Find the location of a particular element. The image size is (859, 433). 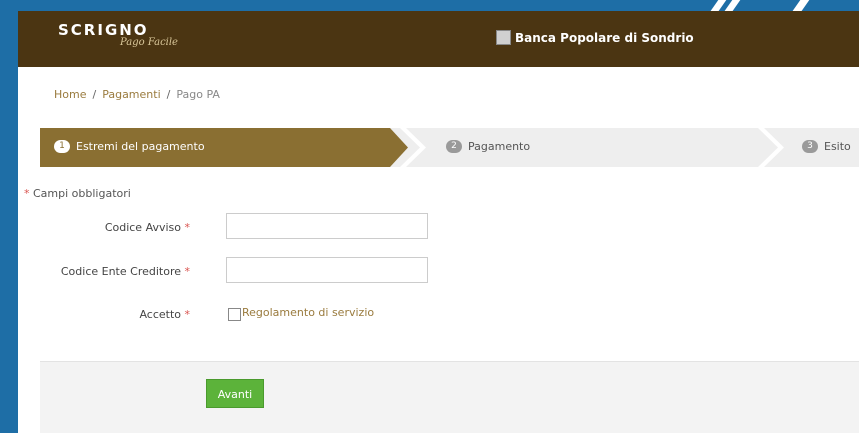

step-estremi: 1 Estremi del pagamento is located at coordinates (129, 146).